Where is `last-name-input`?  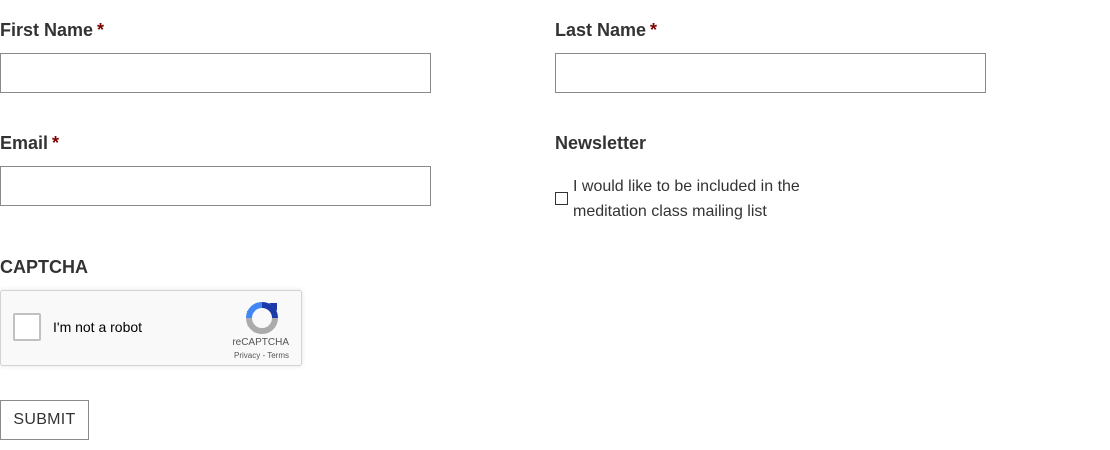
last-name-input is located at coordinates (770, 73).